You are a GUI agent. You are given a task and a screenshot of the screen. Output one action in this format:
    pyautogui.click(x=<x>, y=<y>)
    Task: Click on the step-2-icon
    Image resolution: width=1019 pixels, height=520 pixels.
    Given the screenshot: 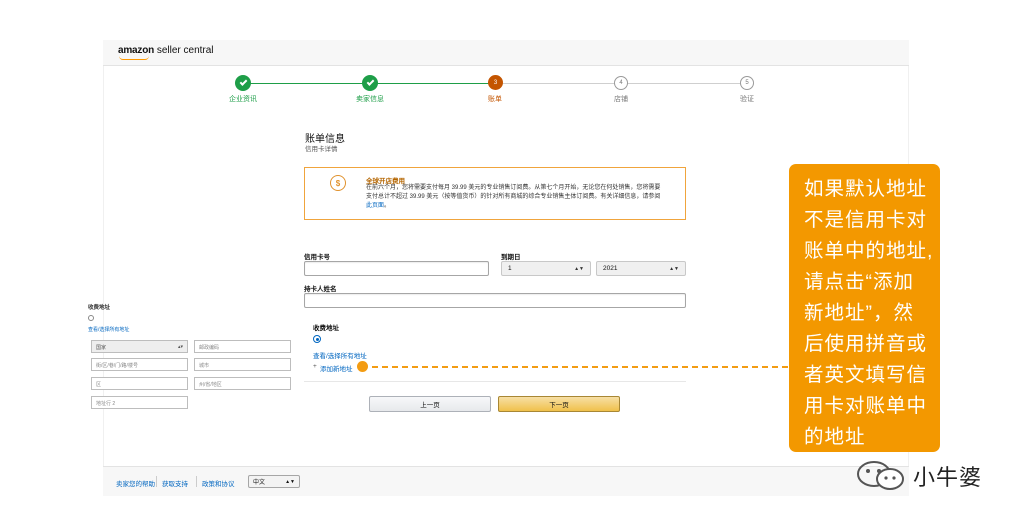 What is the action you would take?
    pyautogui.click(x=370, y=83)
    